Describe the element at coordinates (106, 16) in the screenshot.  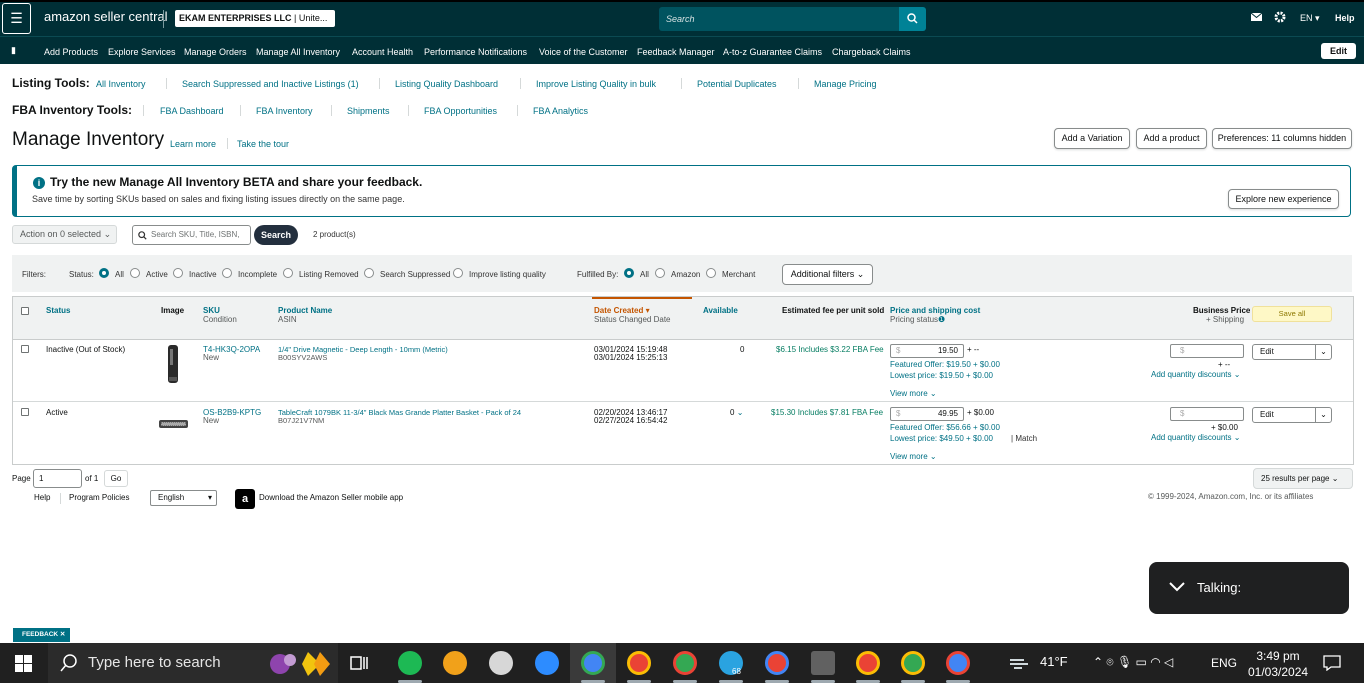
I see `seller-central-logo: amazon seller central` at that location.